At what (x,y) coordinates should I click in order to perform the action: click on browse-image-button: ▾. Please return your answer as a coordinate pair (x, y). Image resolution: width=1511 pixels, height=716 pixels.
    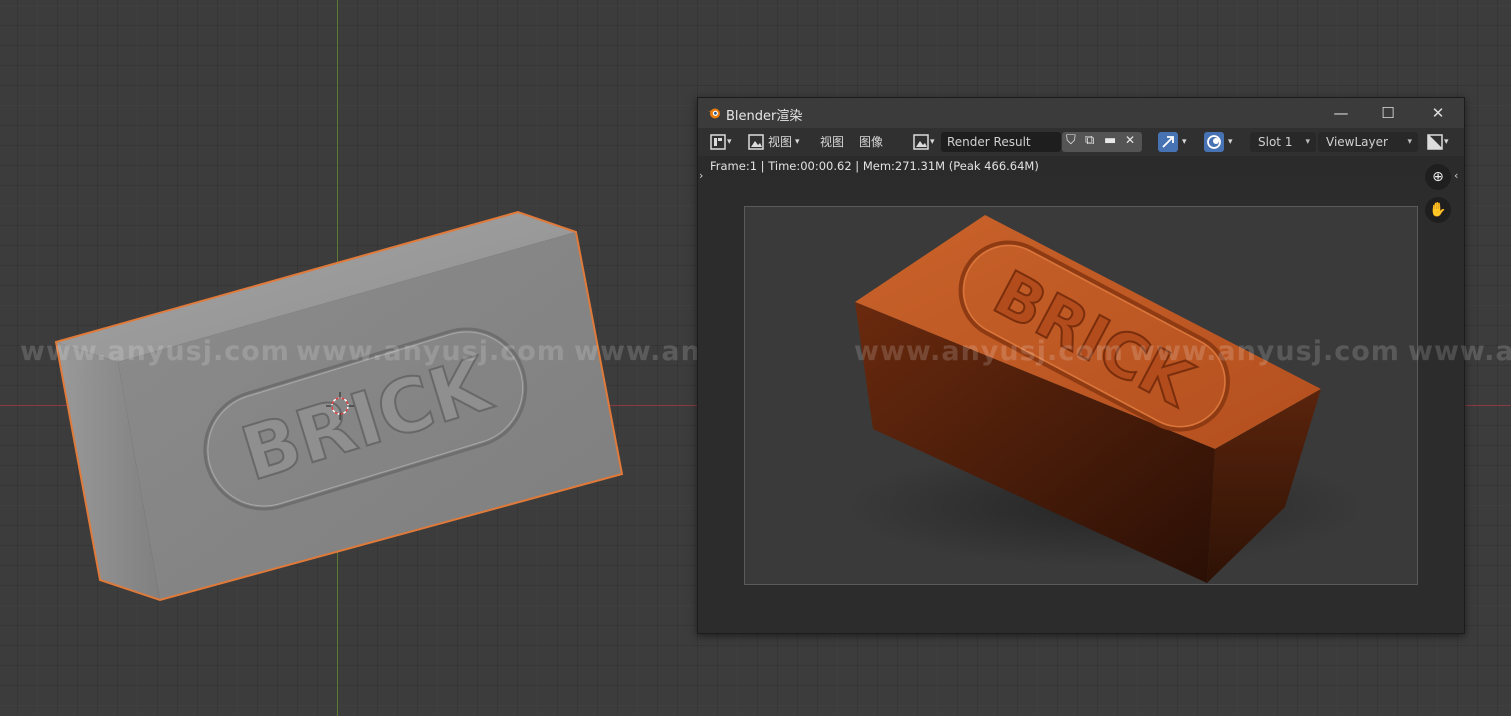
    Looking at the image, I should click on (925, 142).